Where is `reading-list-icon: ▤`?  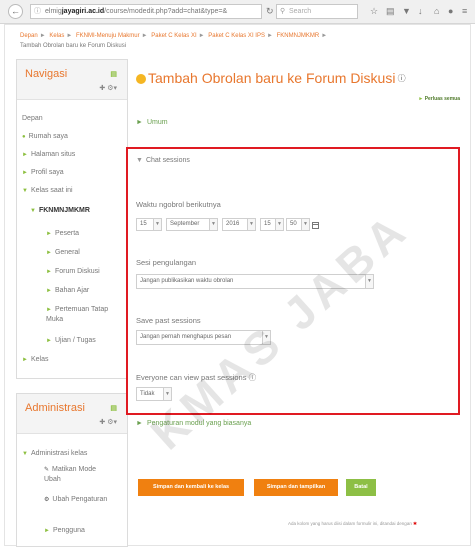 reading-list-icon: ▤ is located at coordinates (390, 11).